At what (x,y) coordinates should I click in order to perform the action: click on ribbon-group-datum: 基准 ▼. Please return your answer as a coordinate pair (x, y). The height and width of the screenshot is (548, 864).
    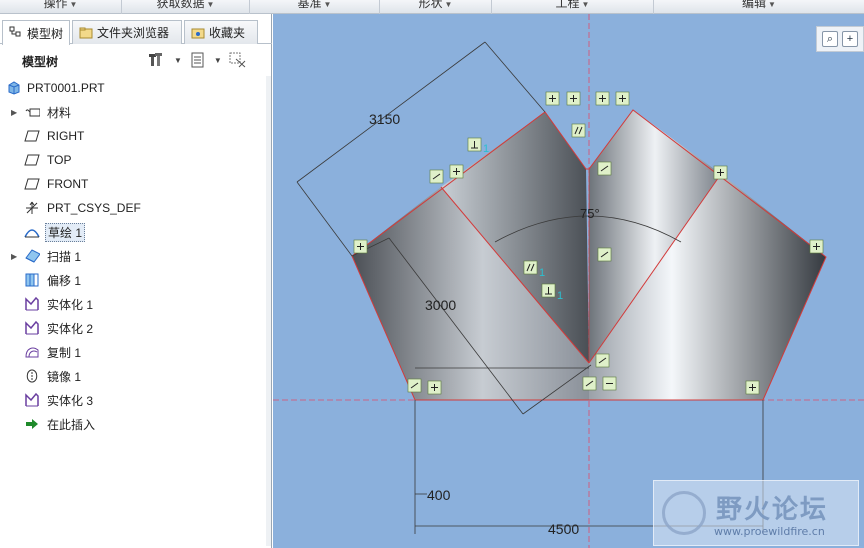
    Looking at the image, I should click on (315, 7).